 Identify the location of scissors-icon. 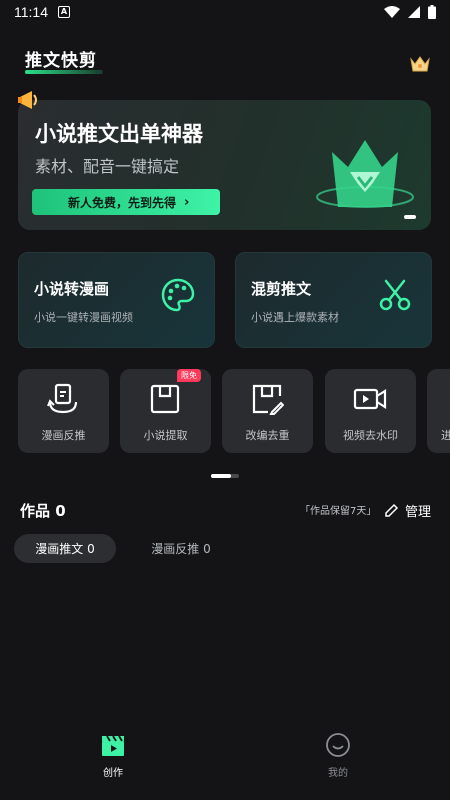
(395, 295).